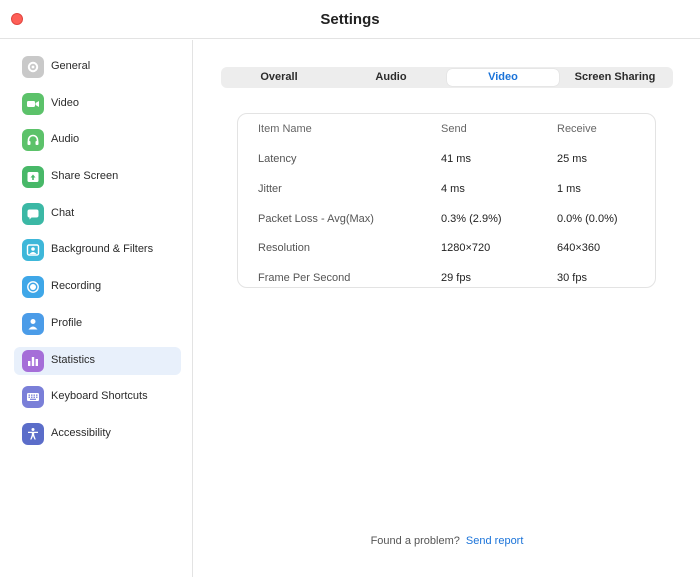  Describe the element at coordinates (503, 77) in the screenshot. I see `tab-video: Video` at that location.